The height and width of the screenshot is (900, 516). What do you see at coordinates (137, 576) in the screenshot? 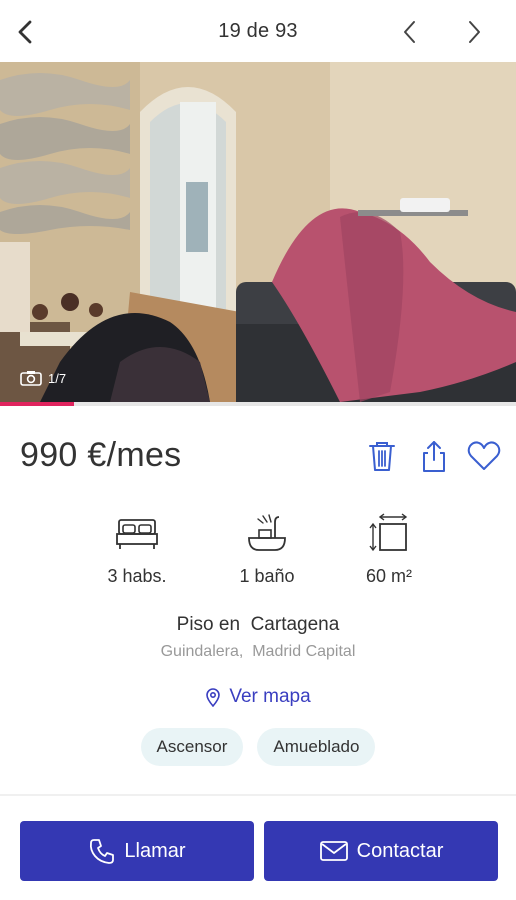
I see `bedrooms-label: 3 habs.` at bounding box center [137, 576].